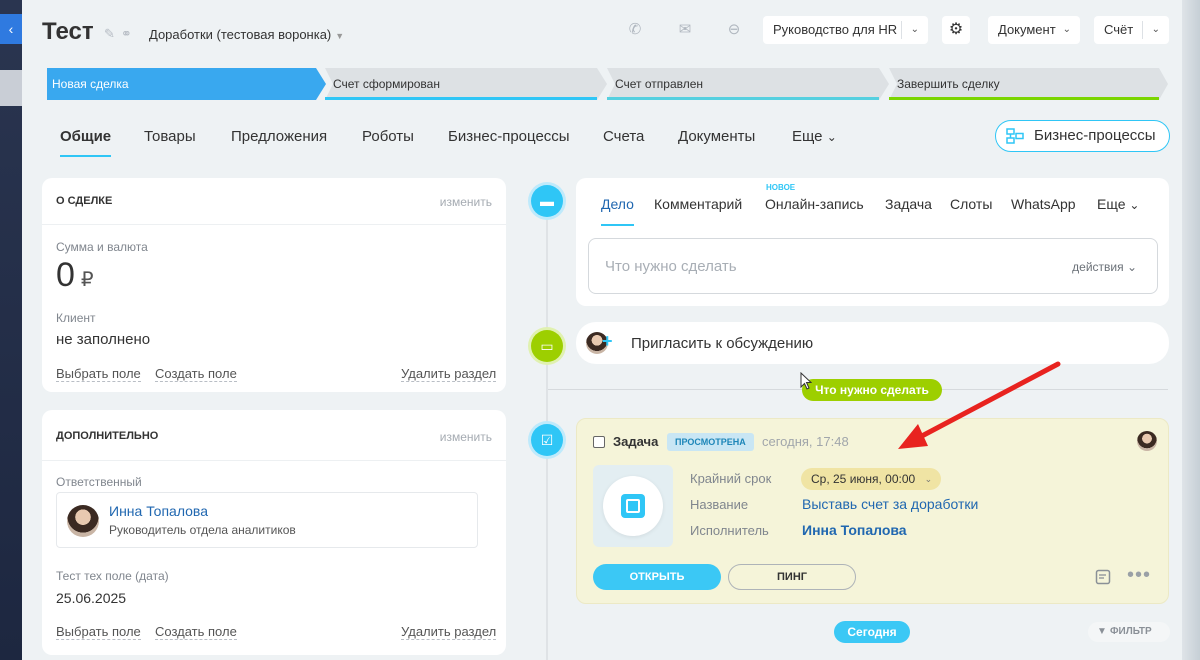  What do you see at coordinates (1015, 136) in the screenshot?
I see `workflow-icon` at bounding box center [1015, 136].